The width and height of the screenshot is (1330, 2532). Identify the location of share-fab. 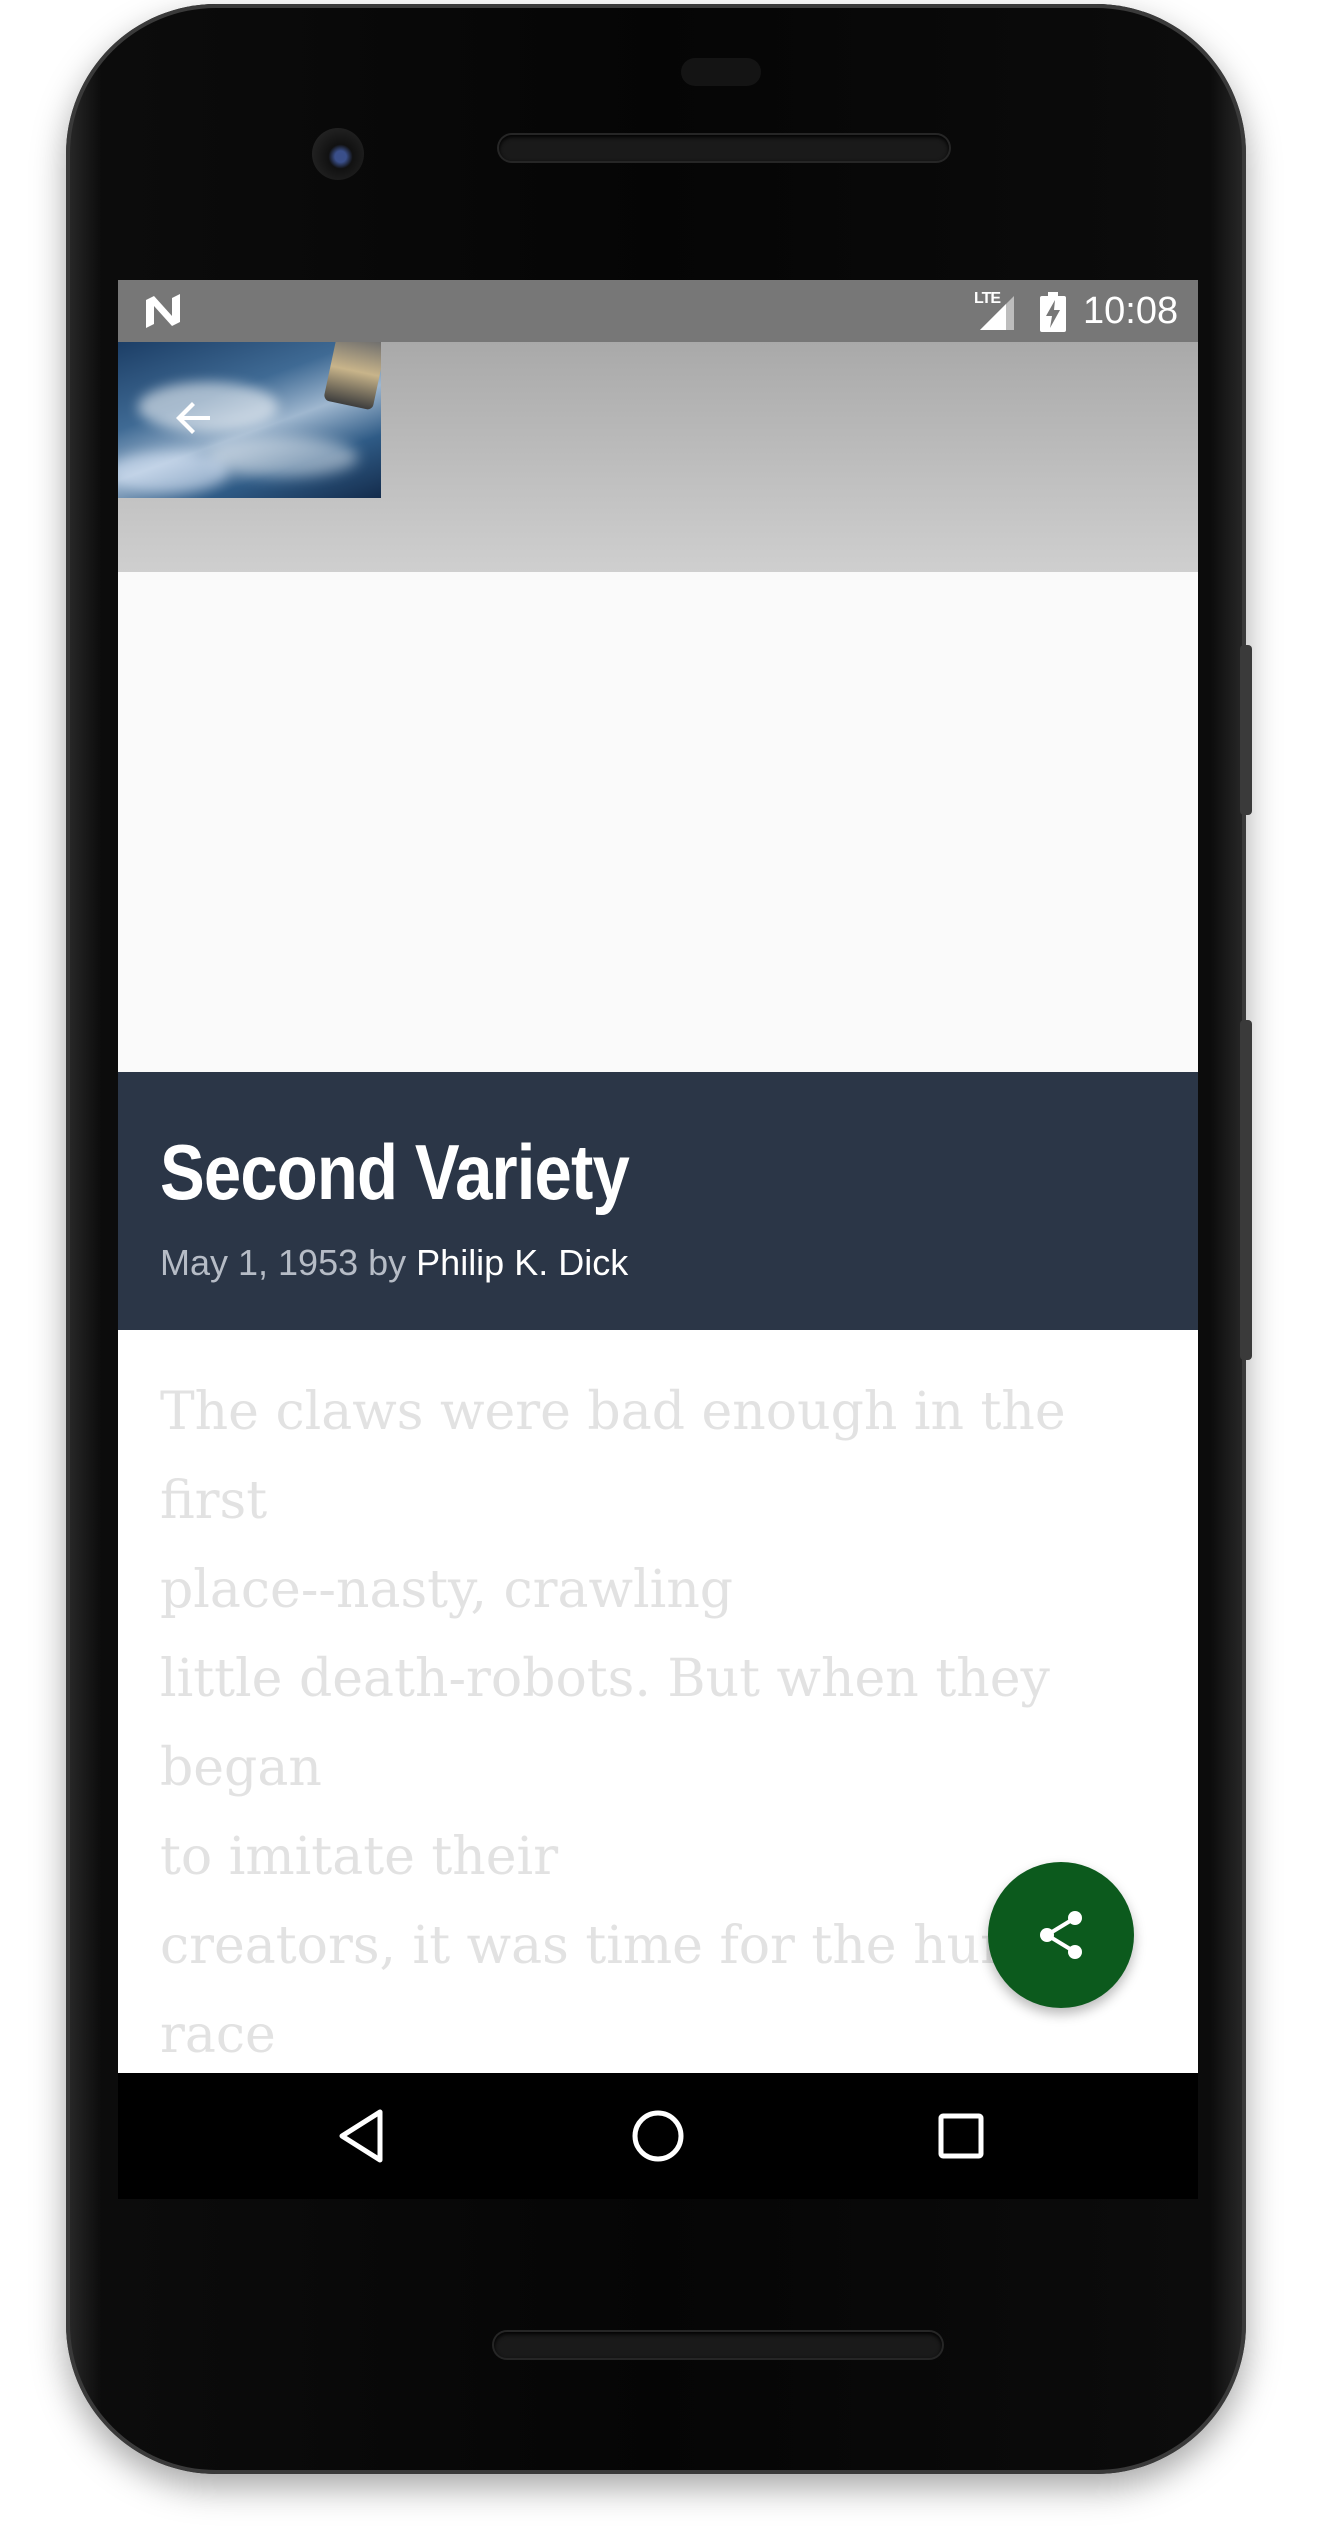
(1061, 1935).